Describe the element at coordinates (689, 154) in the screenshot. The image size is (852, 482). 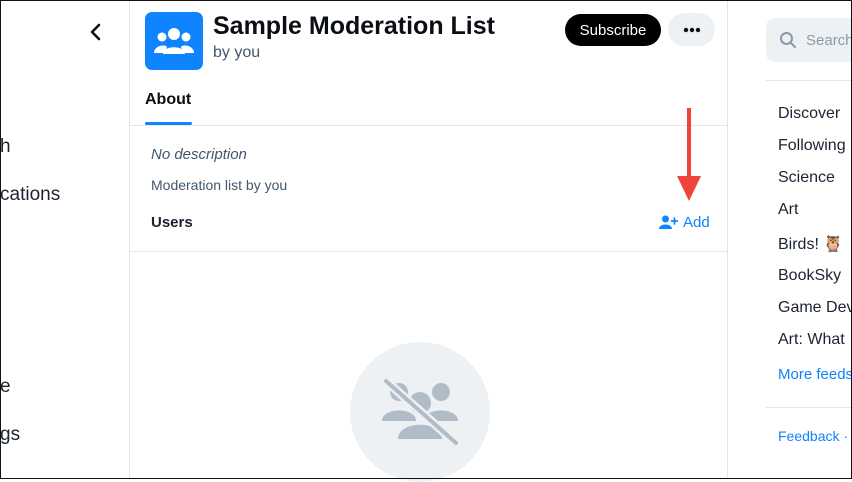
I see `annotation-arrow-icon` at that location.